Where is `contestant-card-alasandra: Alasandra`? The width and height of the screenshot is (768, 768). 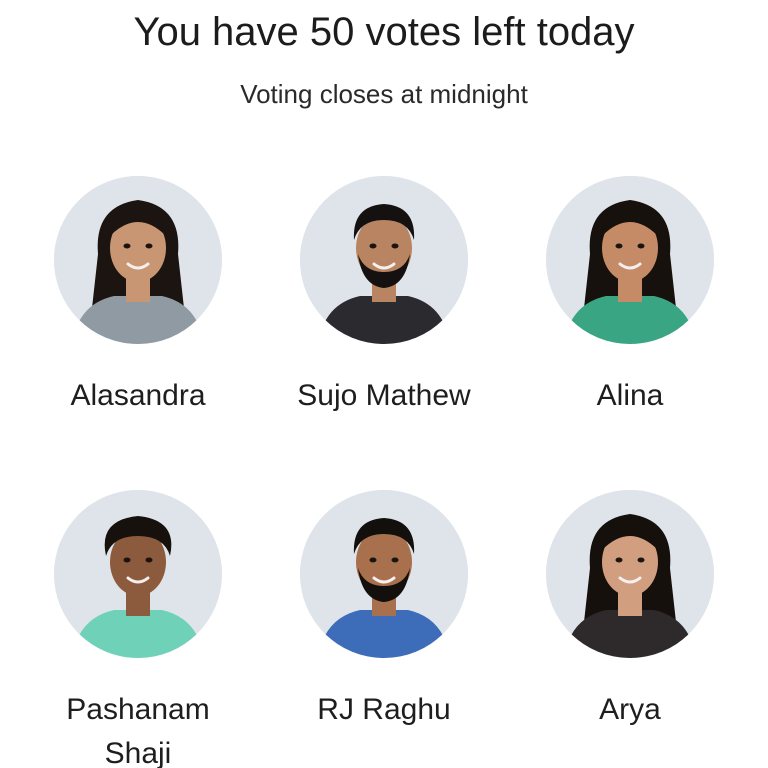 contestant-card-alasandra: Alasandra is located at coordinates (138, 297).